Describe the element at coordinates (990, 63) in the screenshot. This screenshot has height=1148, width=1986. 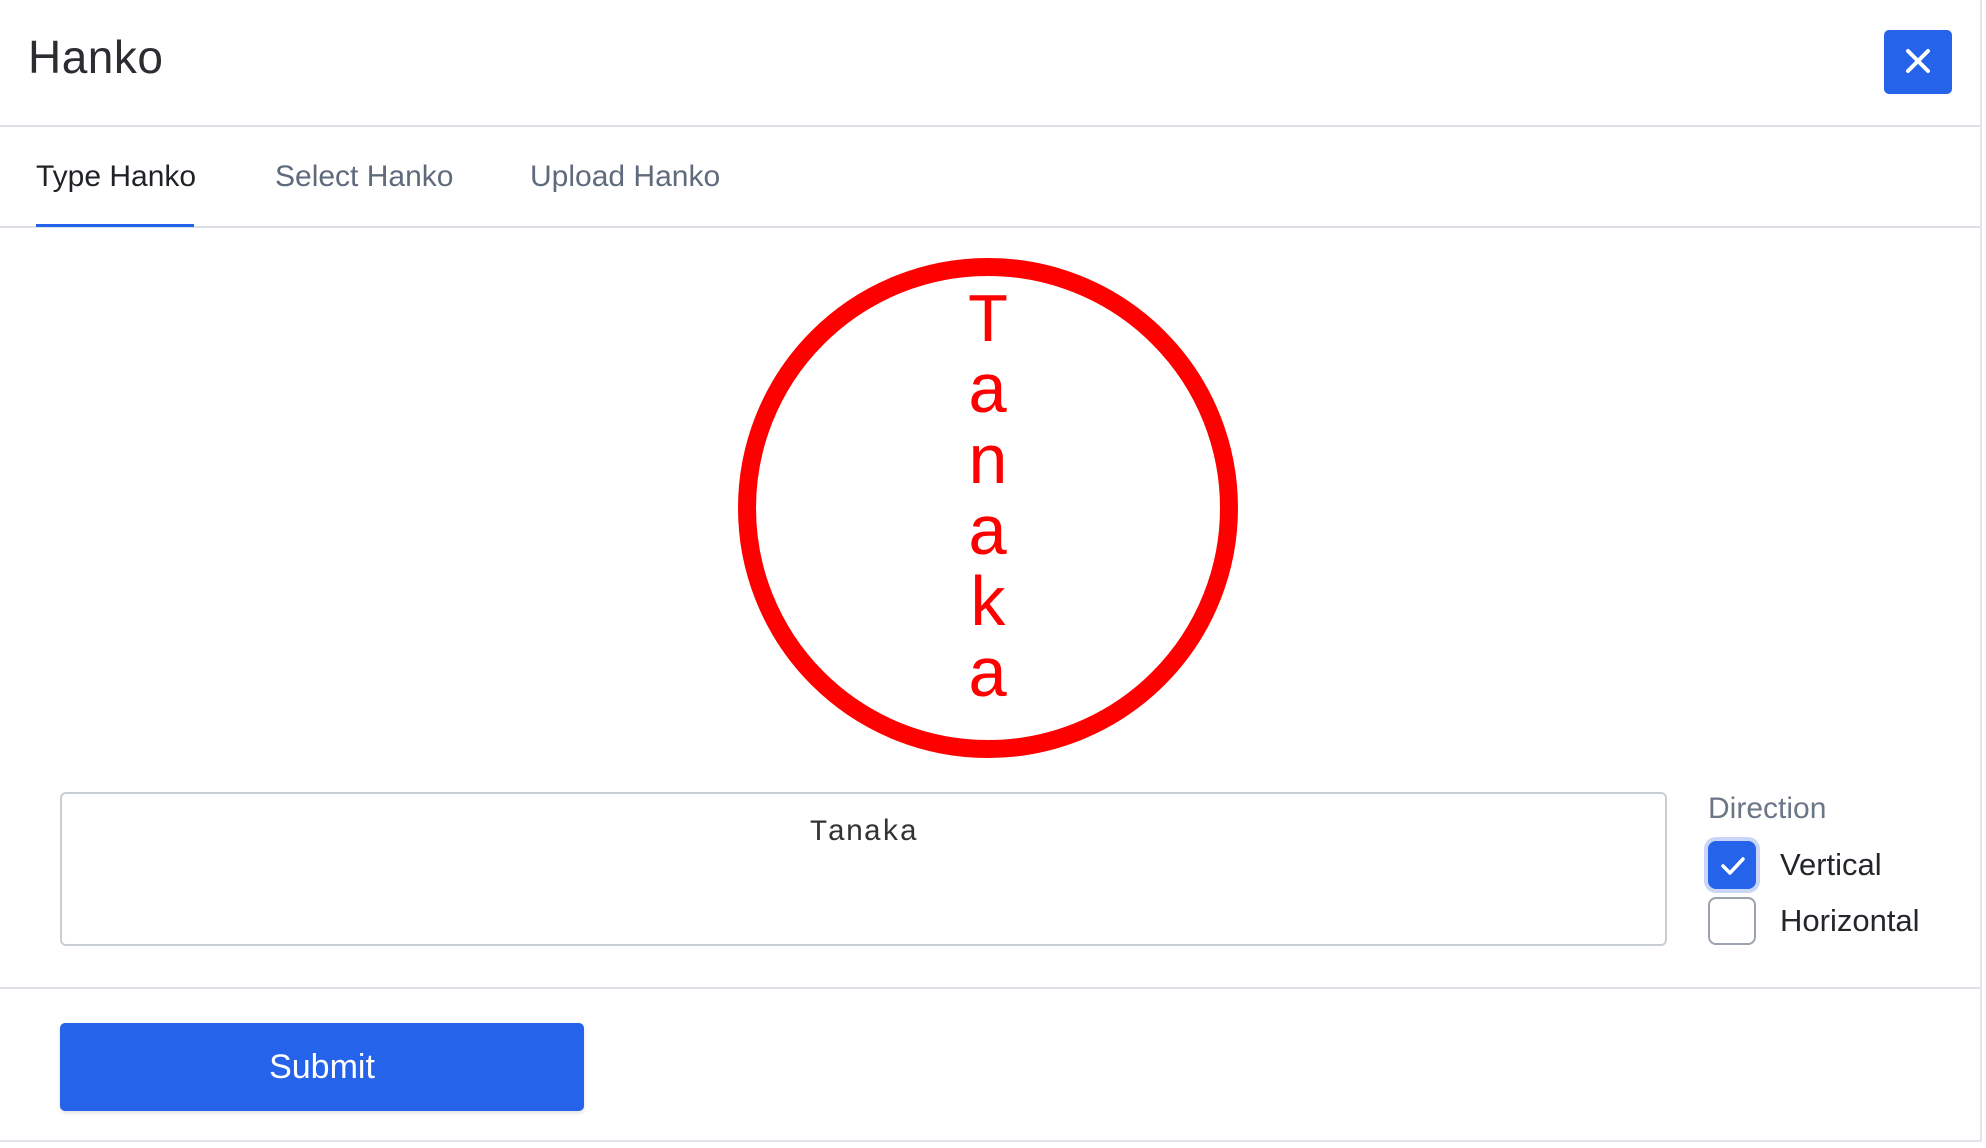
I see `dialog-header: Hanko` at that location.